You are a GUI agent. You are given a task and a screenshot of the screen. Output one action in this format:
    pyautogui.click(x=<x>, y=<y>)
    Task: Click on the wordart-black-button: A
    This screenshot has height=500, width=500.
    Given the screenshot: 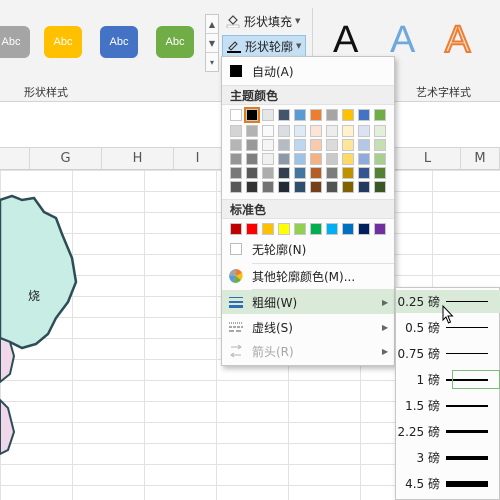 What is the action you would take?
    pyautogui.click(x=345, y=40)
    